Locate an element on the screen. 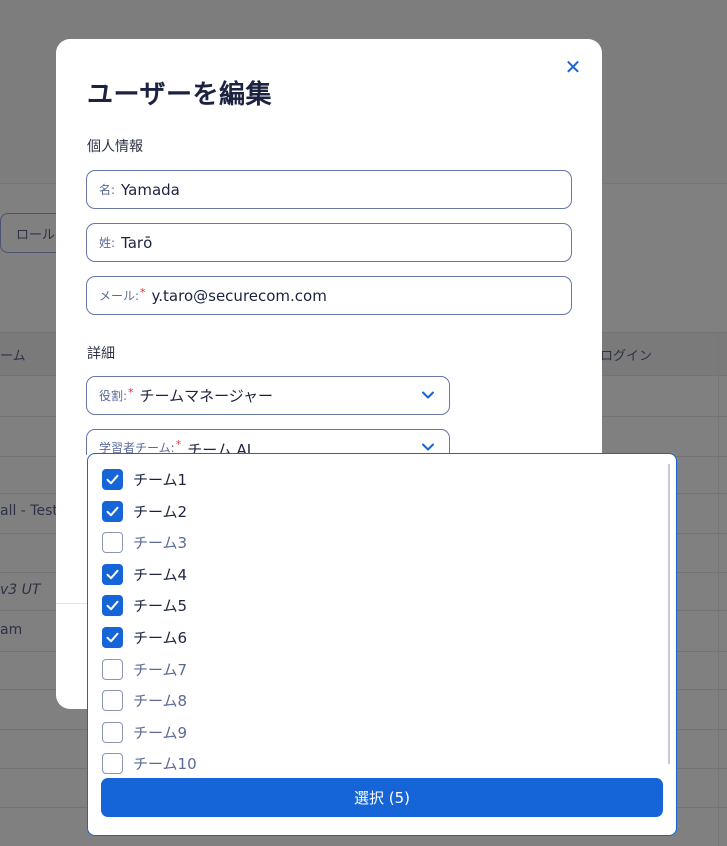 The width and height of the screenshot is (727, 846). team-option: チーム9 is located at coordinates (144, 732).